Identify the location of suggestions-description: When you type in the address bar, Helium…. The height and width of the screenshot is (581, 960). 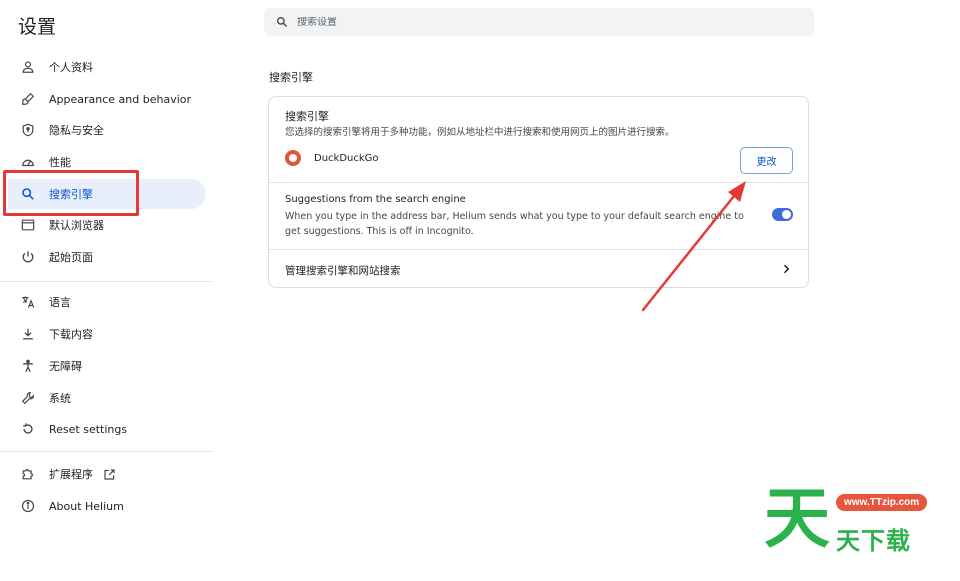
(514, 224).